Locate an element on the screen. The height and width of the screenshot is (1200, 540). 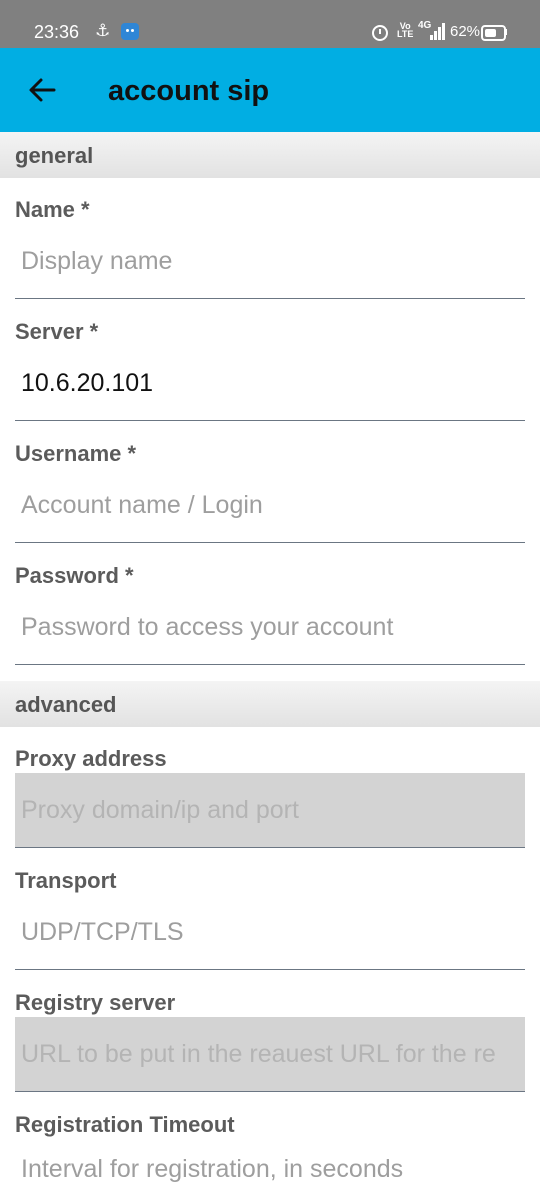
username-label: Username * is located at coordinates (76, 453).